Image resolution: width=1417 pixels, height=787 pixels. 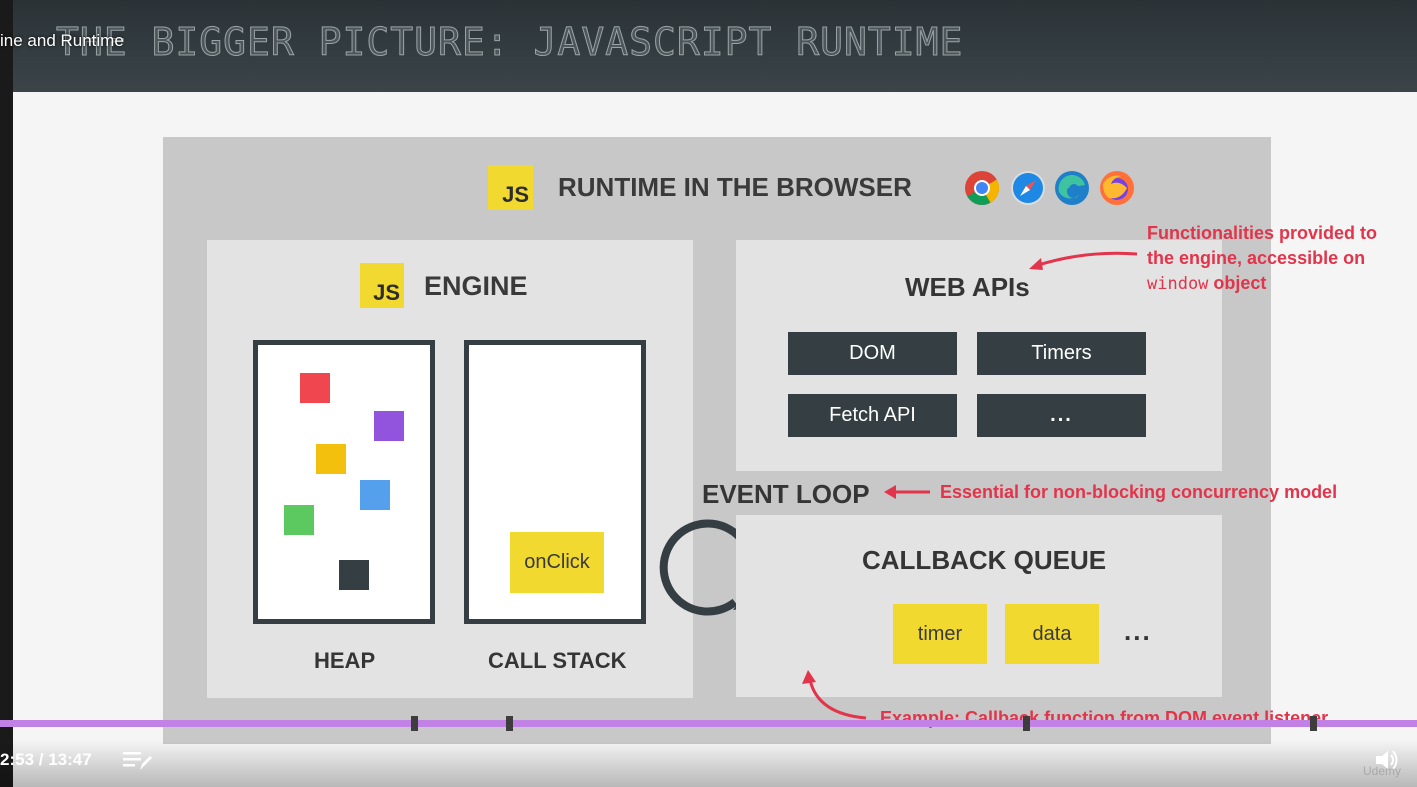 I want to click on progress-bar, so click(x=708, y=723).